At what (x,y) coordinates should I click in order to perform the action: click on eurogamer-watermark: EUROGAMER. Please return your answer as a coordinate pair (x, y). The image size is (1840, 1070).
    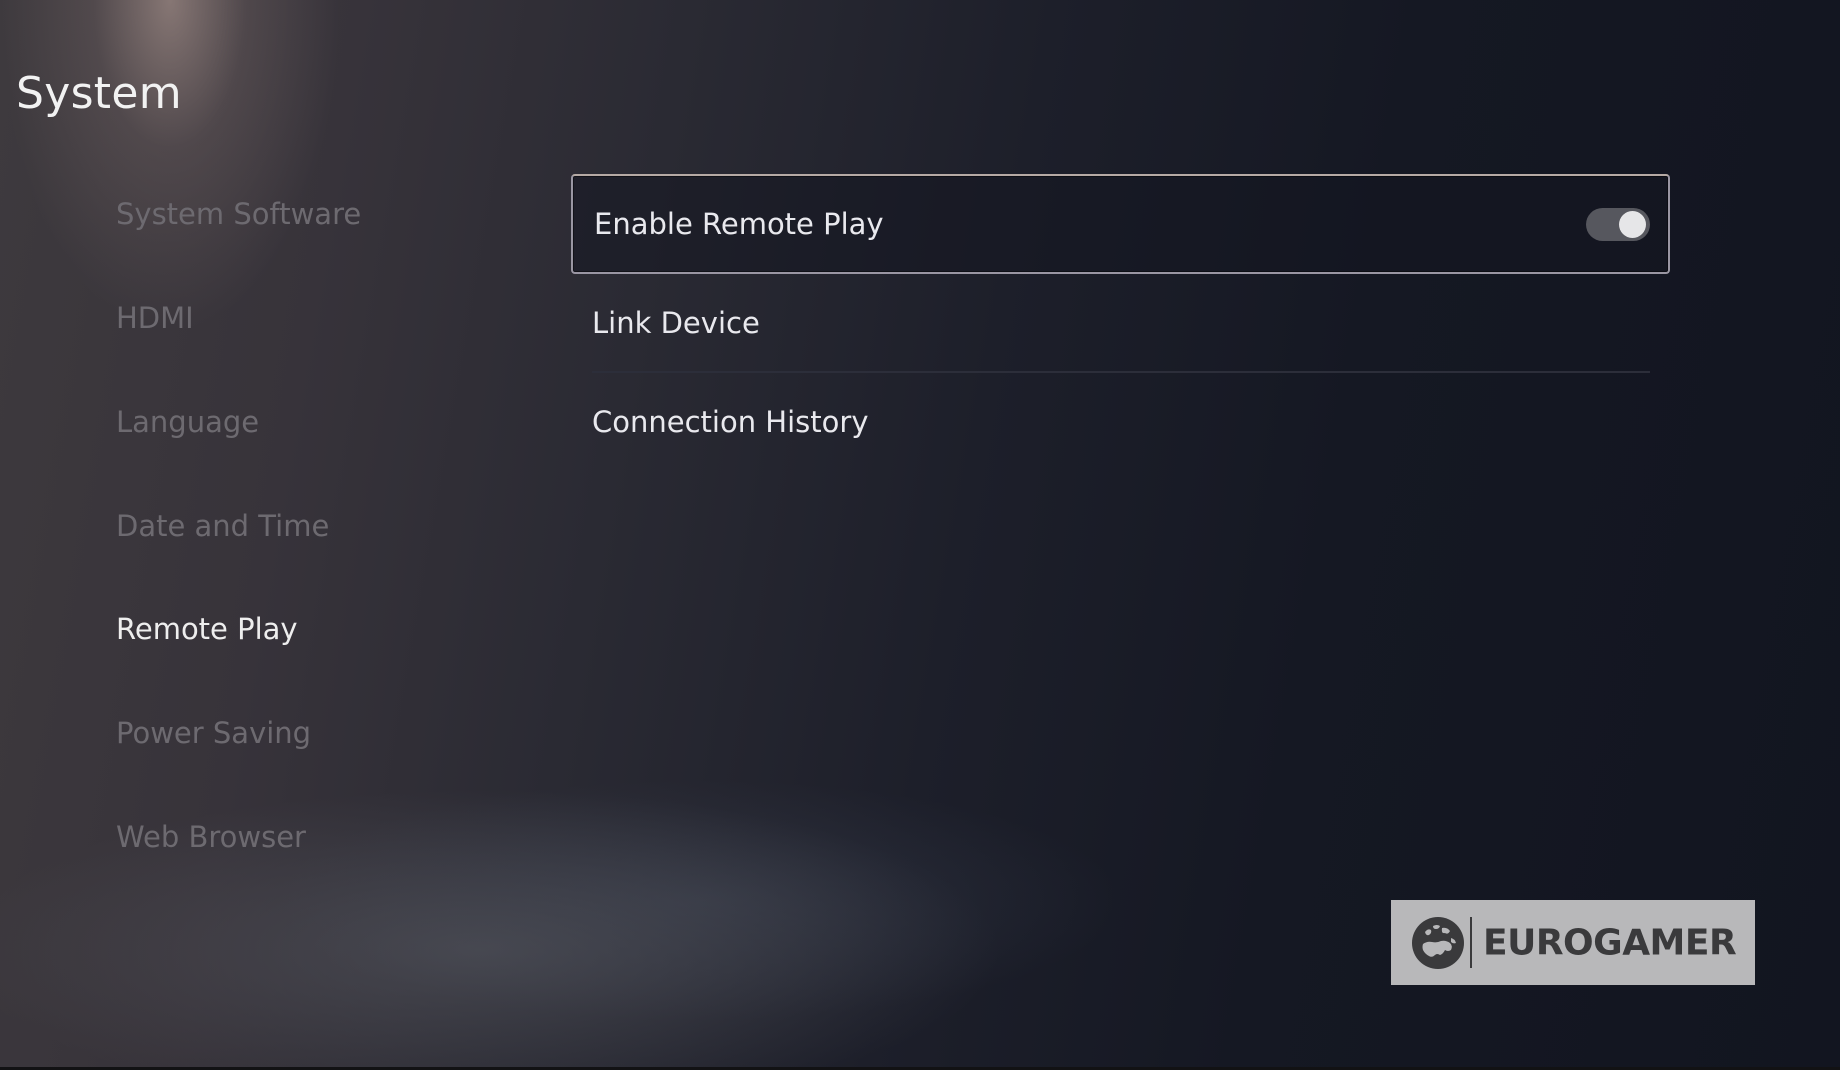
    Looking at the image, I should click on (1573, 942).